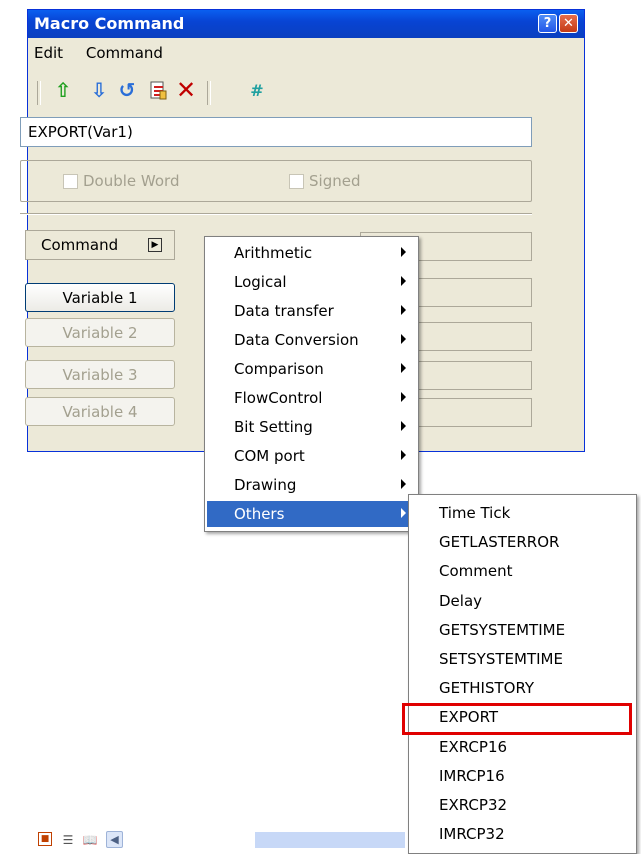 The image size is (641, 854). Describe the element at coordinates (473, 805) in the screenshot. I see `submenu-item-label: EXRCP32` at that location.